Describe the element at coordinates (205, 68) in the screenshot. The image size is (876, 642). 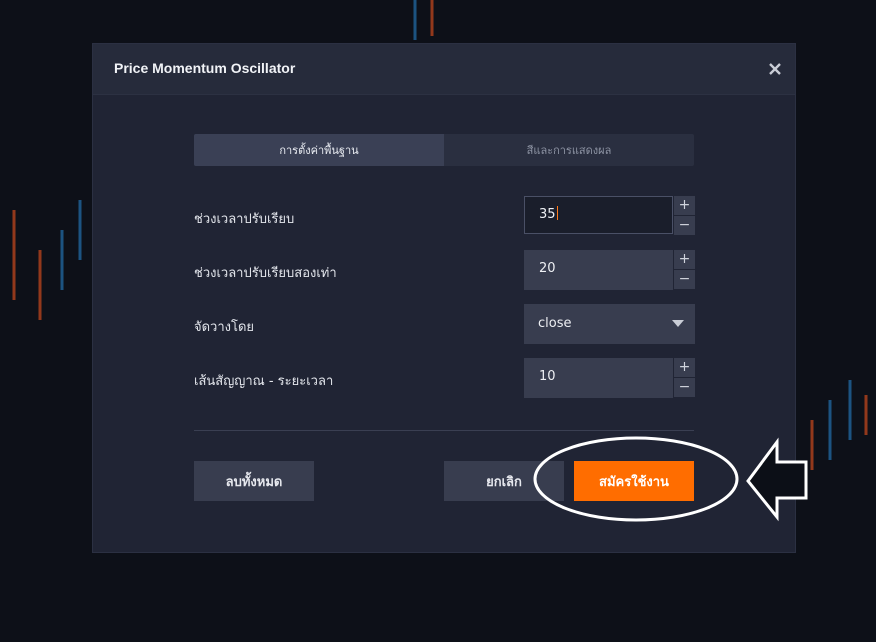
I see `dialog-title: Price Momentum Oscillator` at that location.